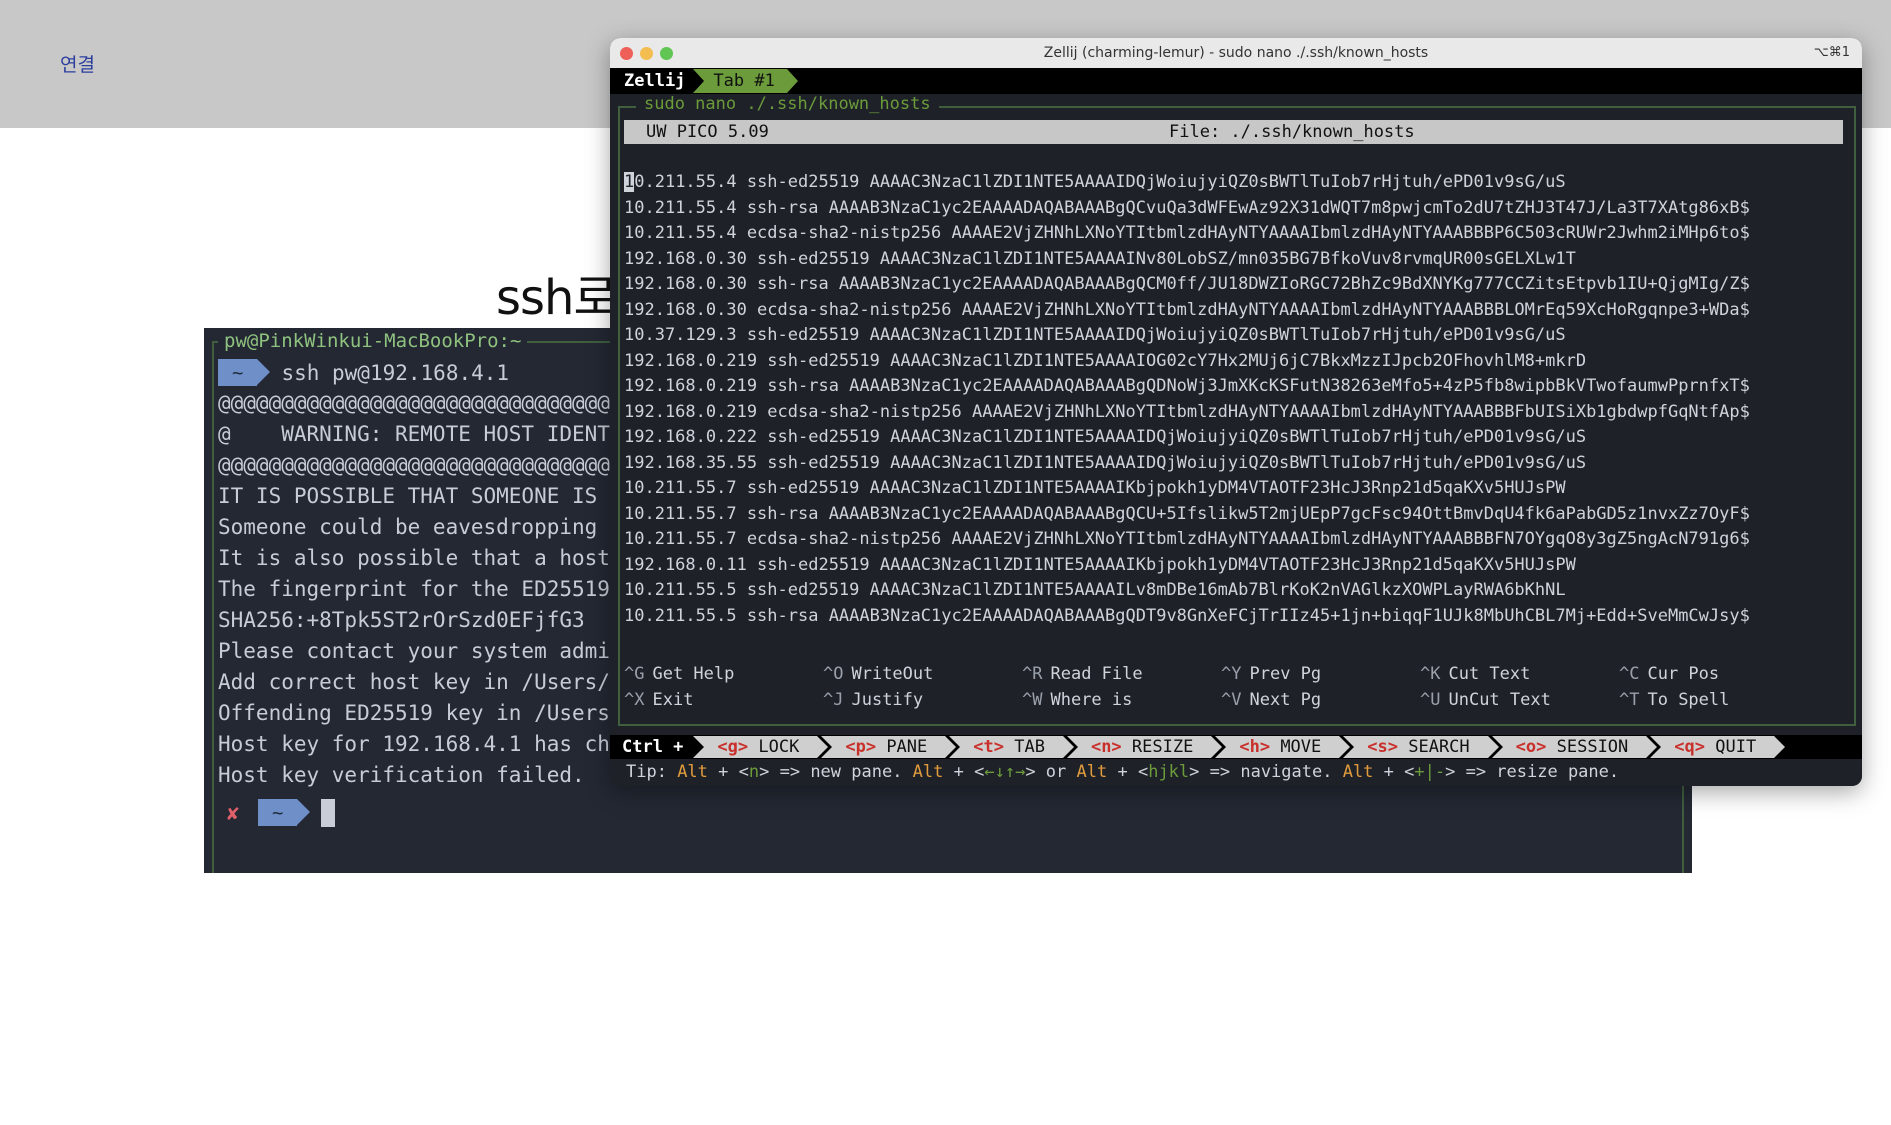  What do you see at coordinates (1144, 747) in the screenshot?
I see `mode-resize: <n> RESIZE` at bounding box center [1144, 747].